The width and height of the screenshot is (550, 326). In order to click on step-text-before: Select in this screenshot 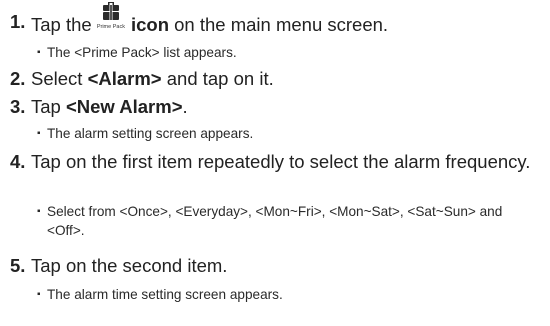, I will do `click(59, 78)`.